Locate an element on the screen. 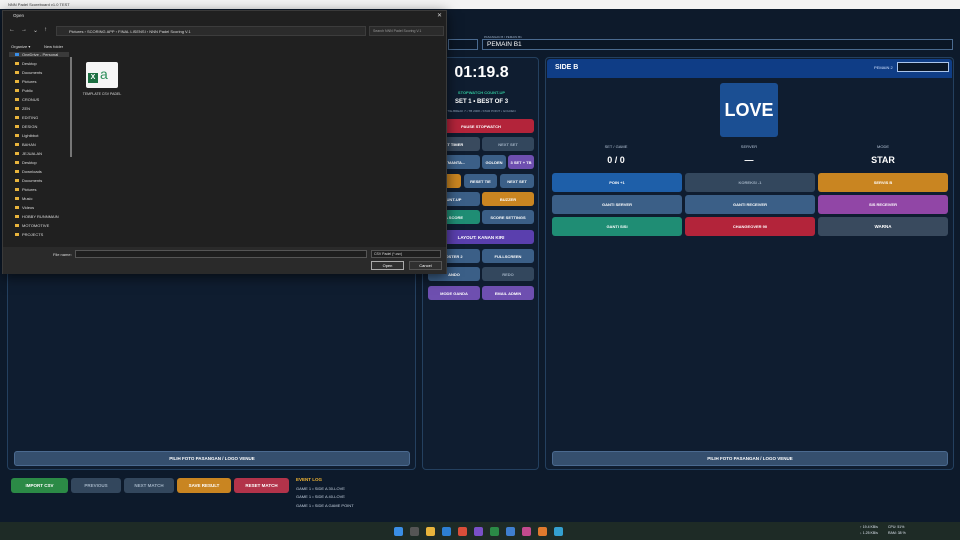  edge-icon is located at coordinates (446, 531).